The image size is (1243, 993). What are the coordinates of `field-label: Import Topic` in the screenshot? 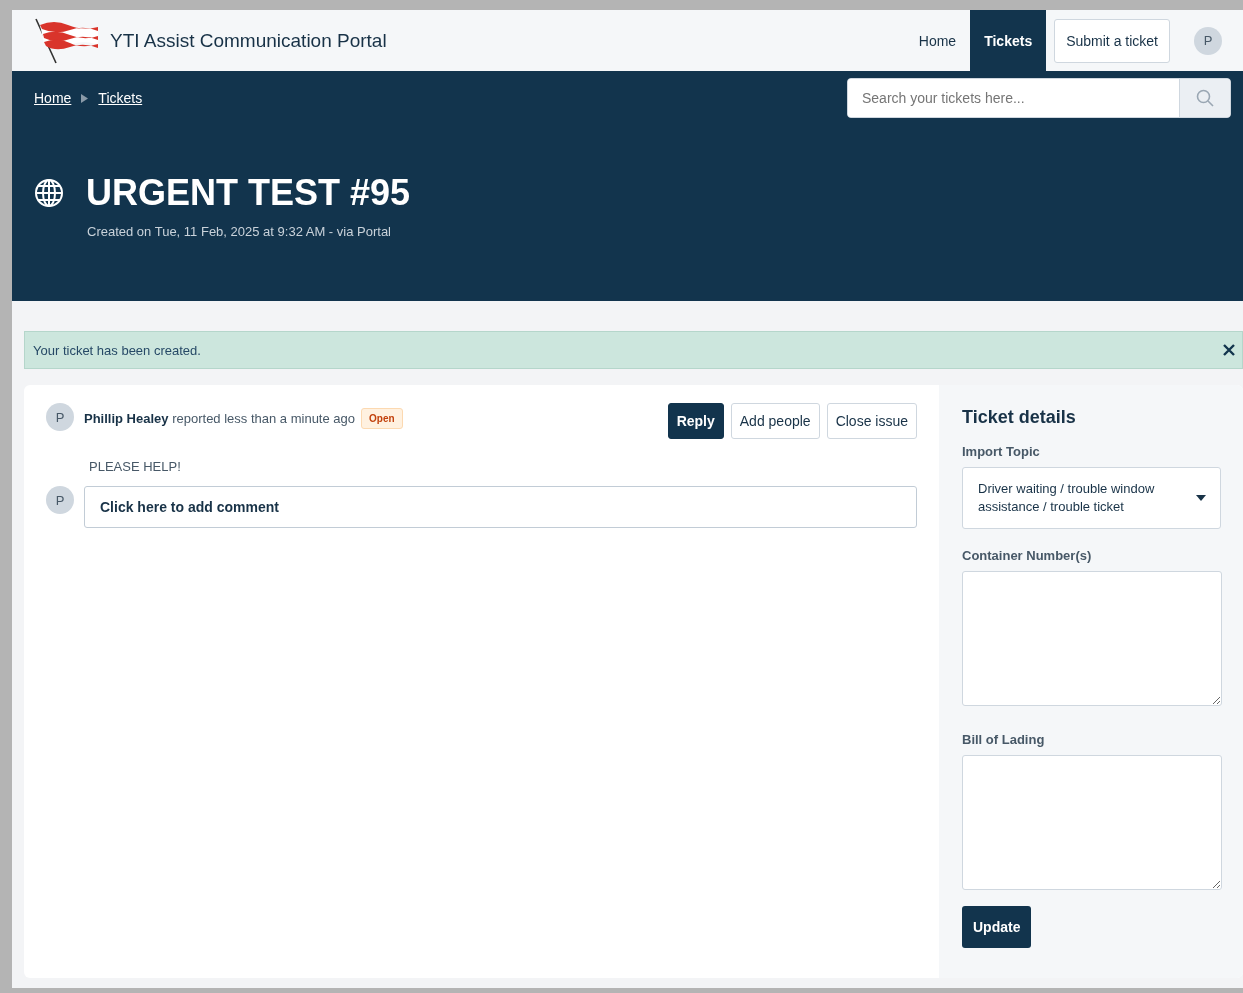 It's located at (1001, 451).